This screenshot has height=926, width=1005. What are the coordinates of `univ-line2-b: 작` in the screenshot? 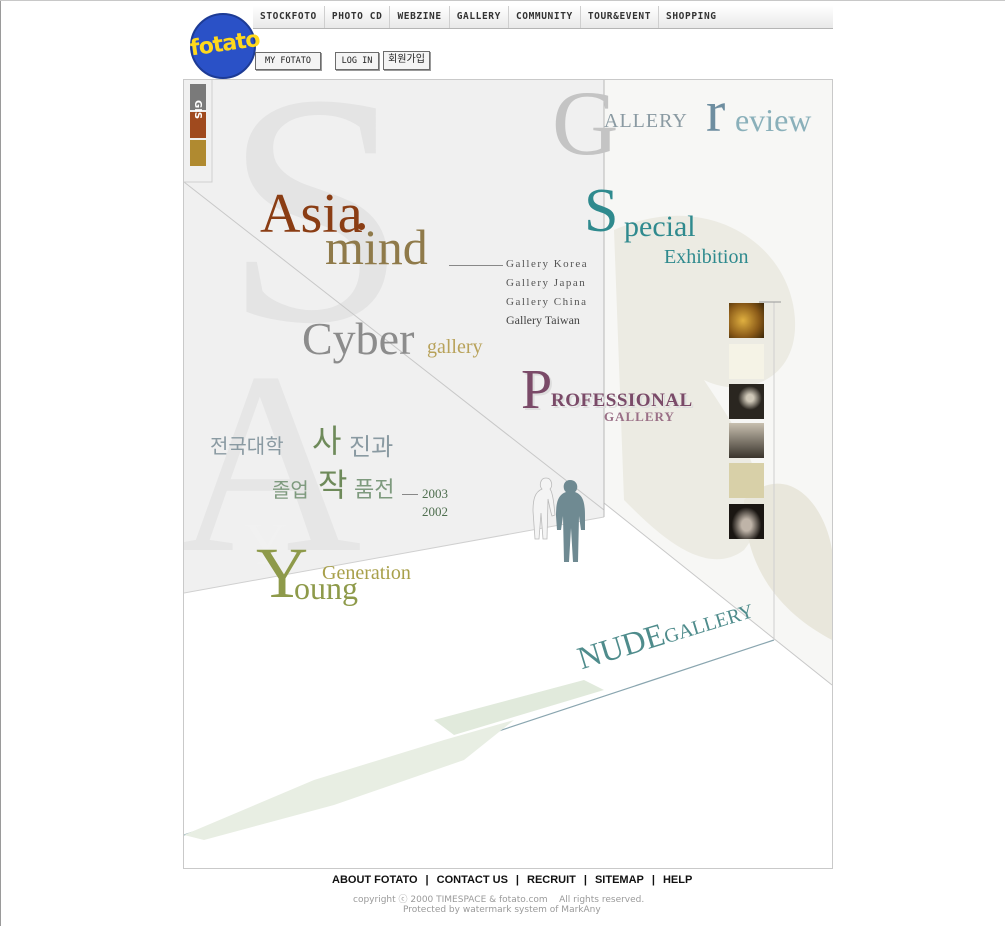 It's located at (333, 485).